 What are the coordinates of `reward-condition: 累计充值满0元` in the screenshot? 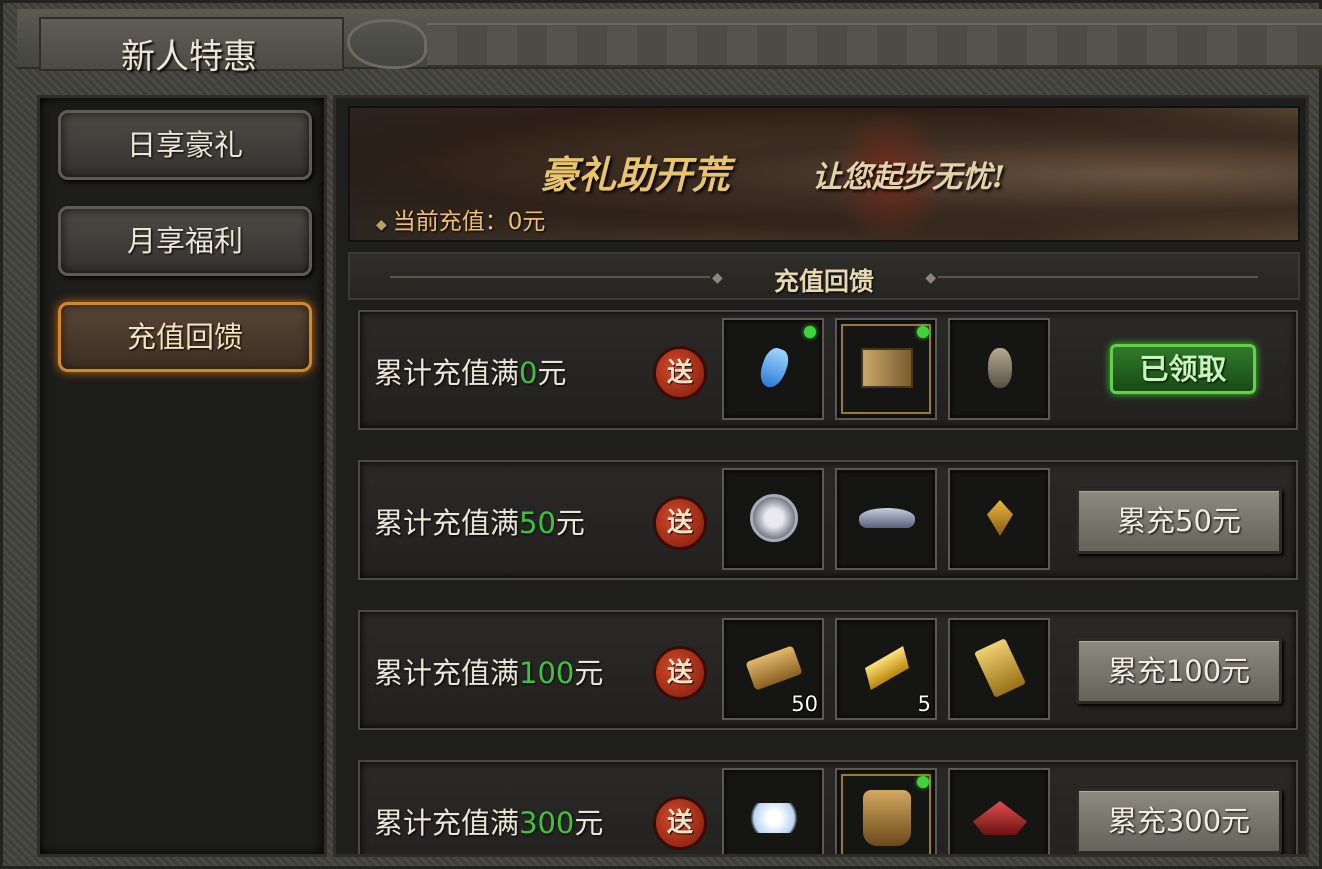 It's located at (470, 371).